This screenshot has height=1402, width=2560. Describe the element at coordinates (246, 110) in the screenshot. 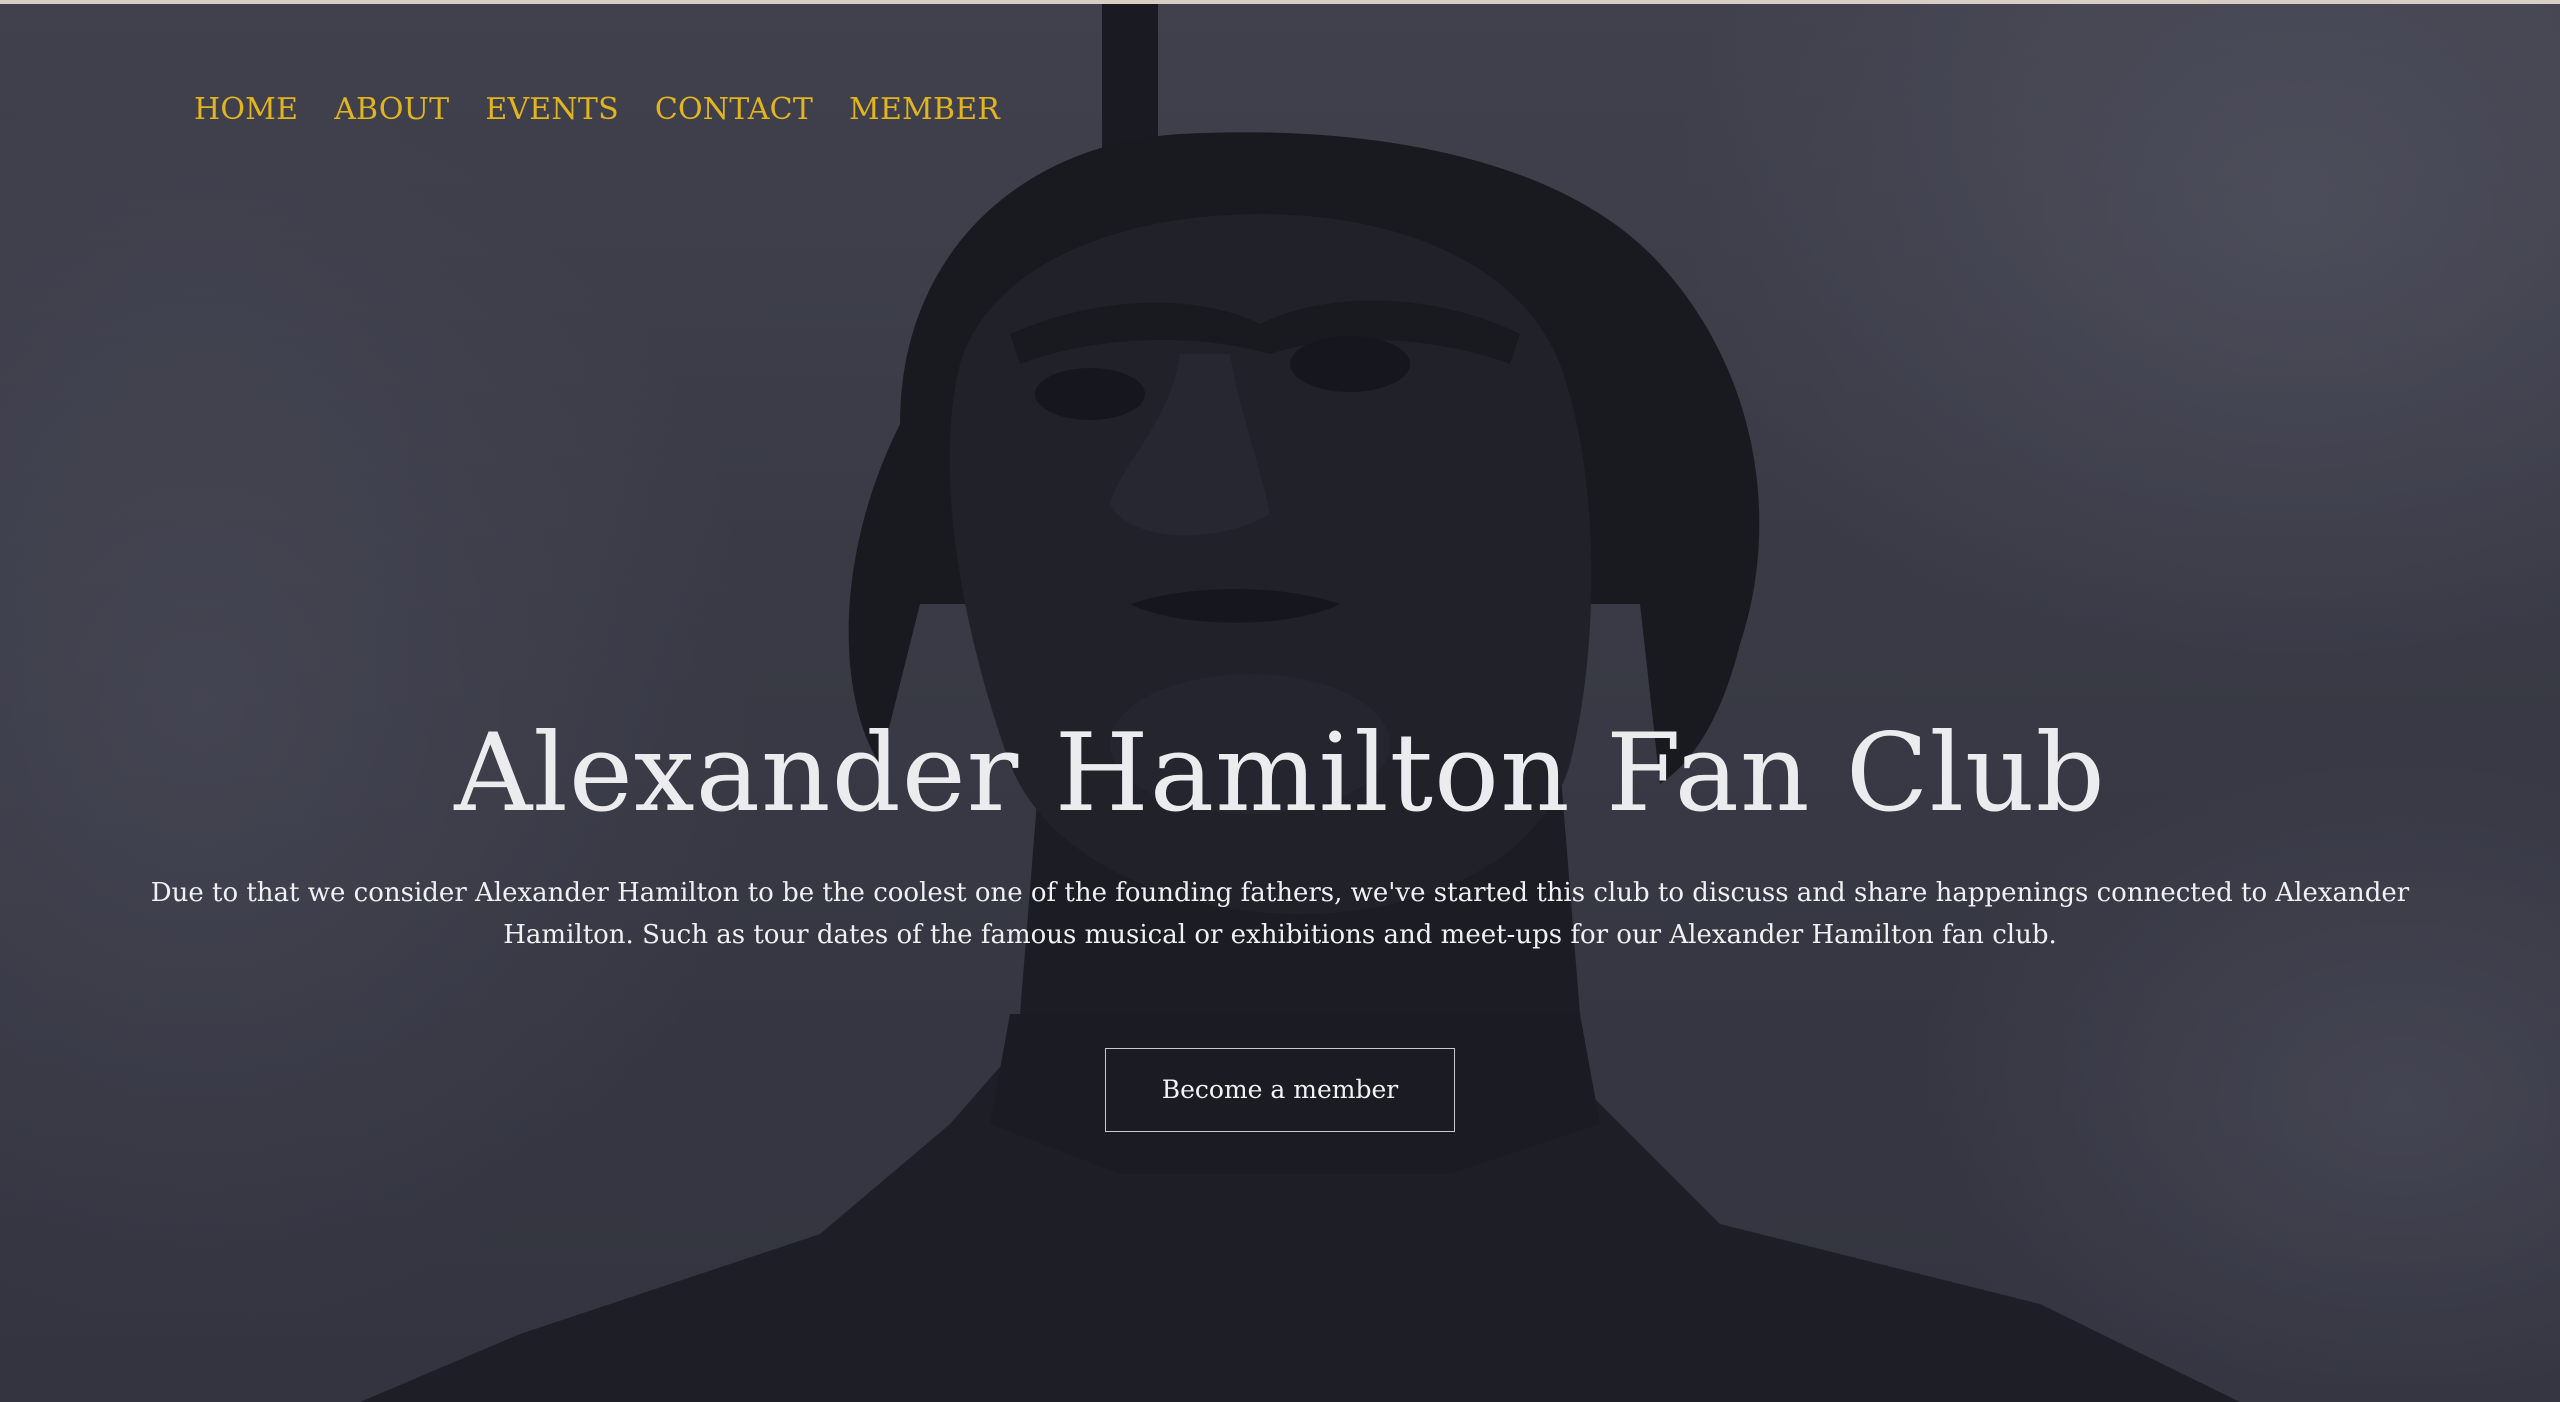

I see `nav-link-home: HOME` at that location.